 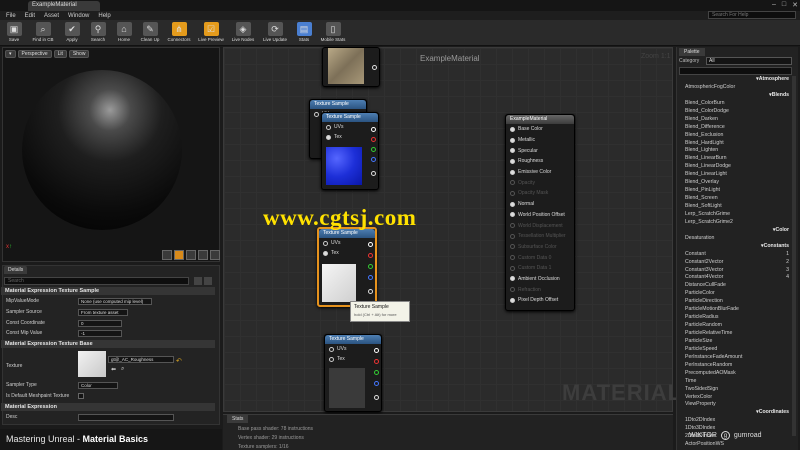 What do you see at coordinates (540, 225) in the screenshot?
I see `material-input: World Displacement` at bounding box center [540, 225].